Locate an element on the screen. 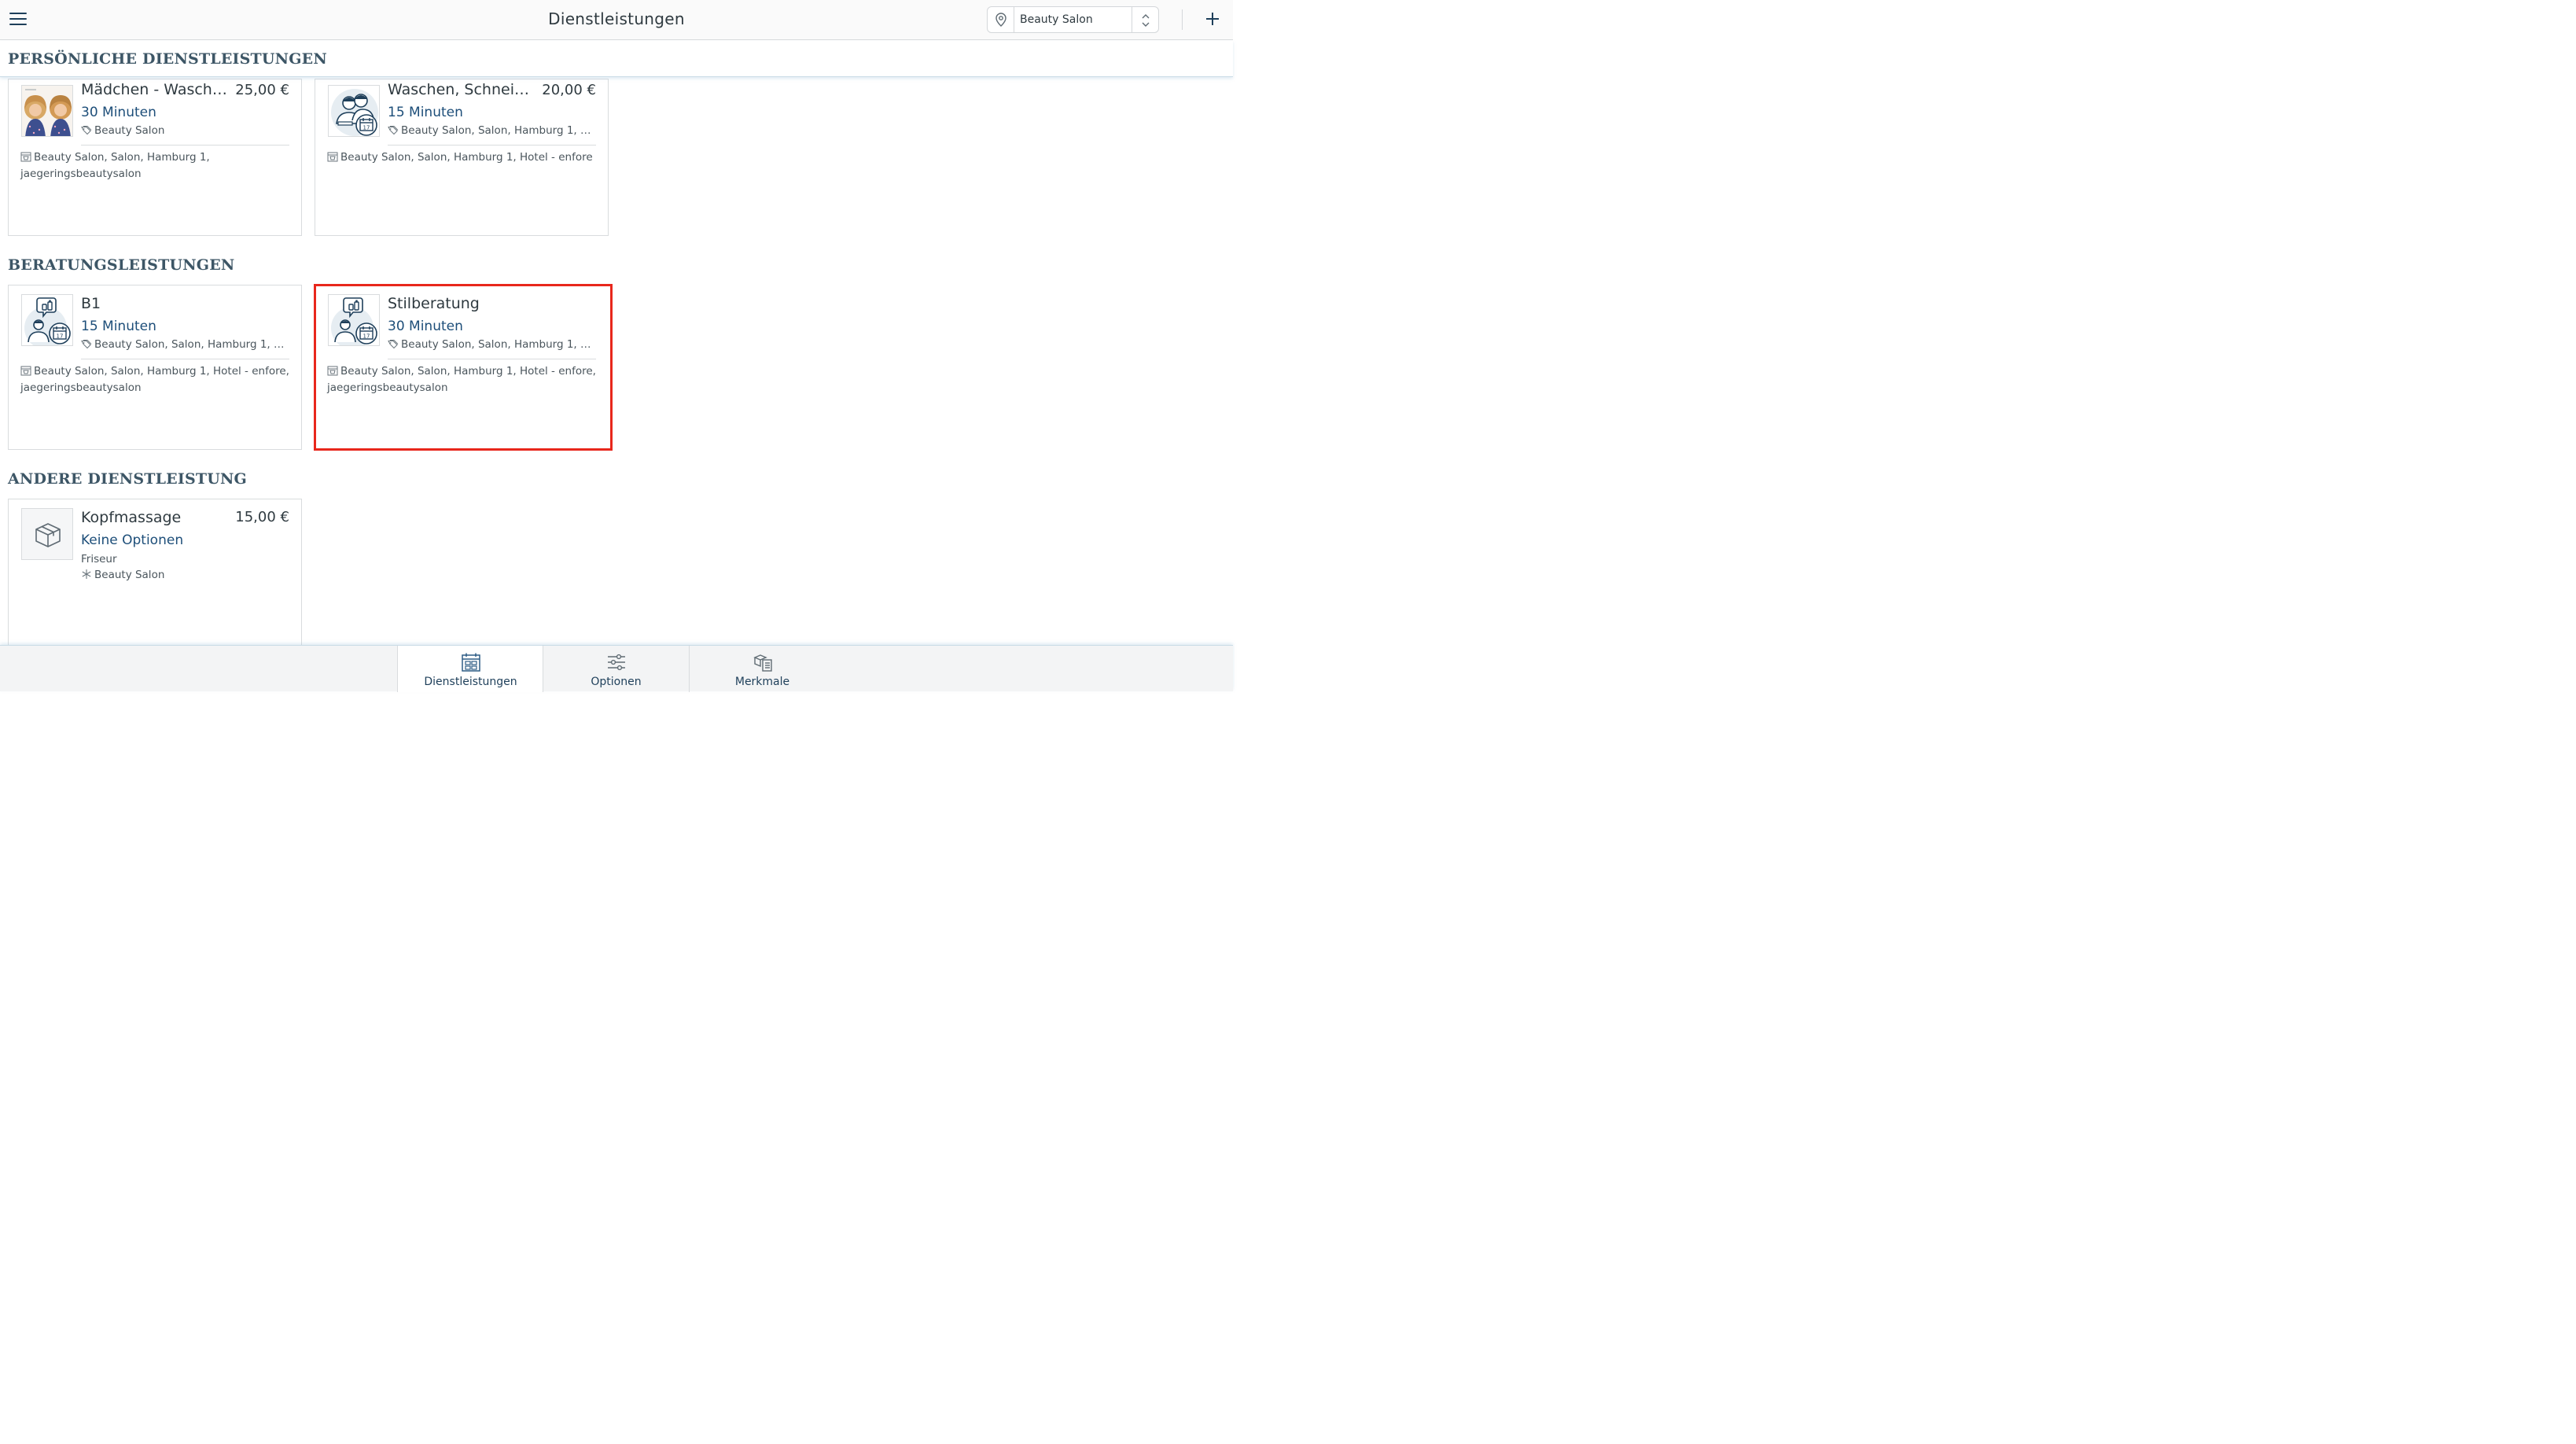 The height and width of the screenshot is (1444, 2576). service-price: 25,00 € is located at coordinates (262, 90).